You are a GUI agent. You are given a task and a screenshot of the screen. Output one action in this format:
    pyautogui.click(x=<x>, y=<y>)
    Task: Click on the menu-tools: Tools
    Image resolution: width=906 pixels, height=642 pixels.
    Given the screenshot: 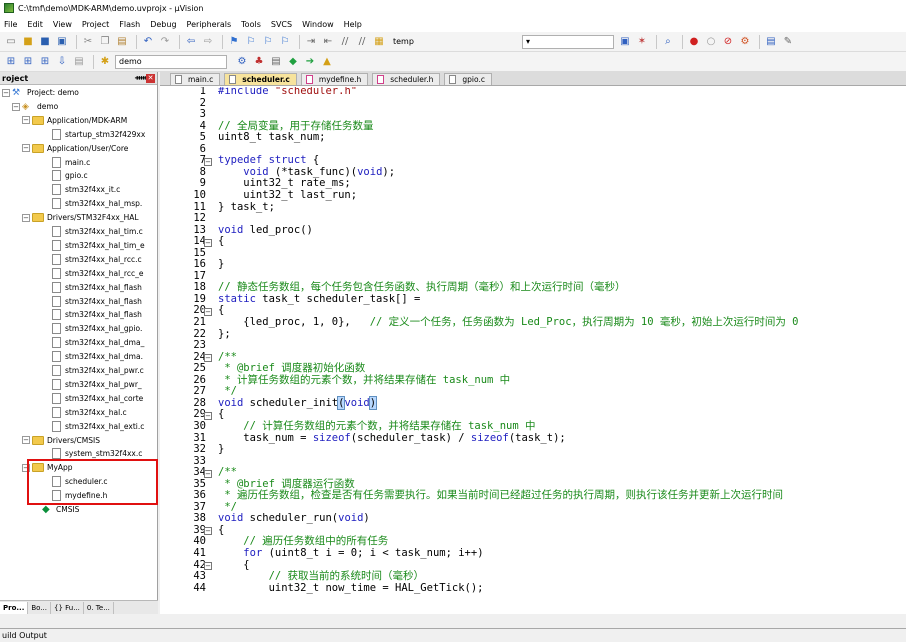 What is the action you would take?
    pyautogui.click(x=251, y=24)
    